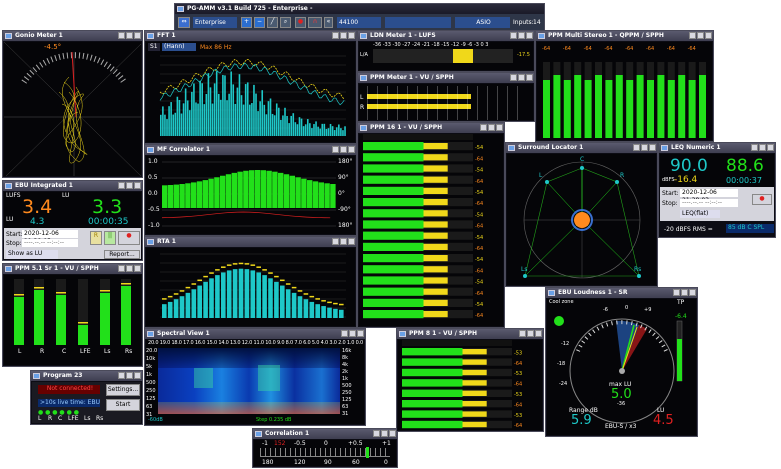 The image size is (781, 469). I want to click on preset-select: Enterprise, so click(215, 22).